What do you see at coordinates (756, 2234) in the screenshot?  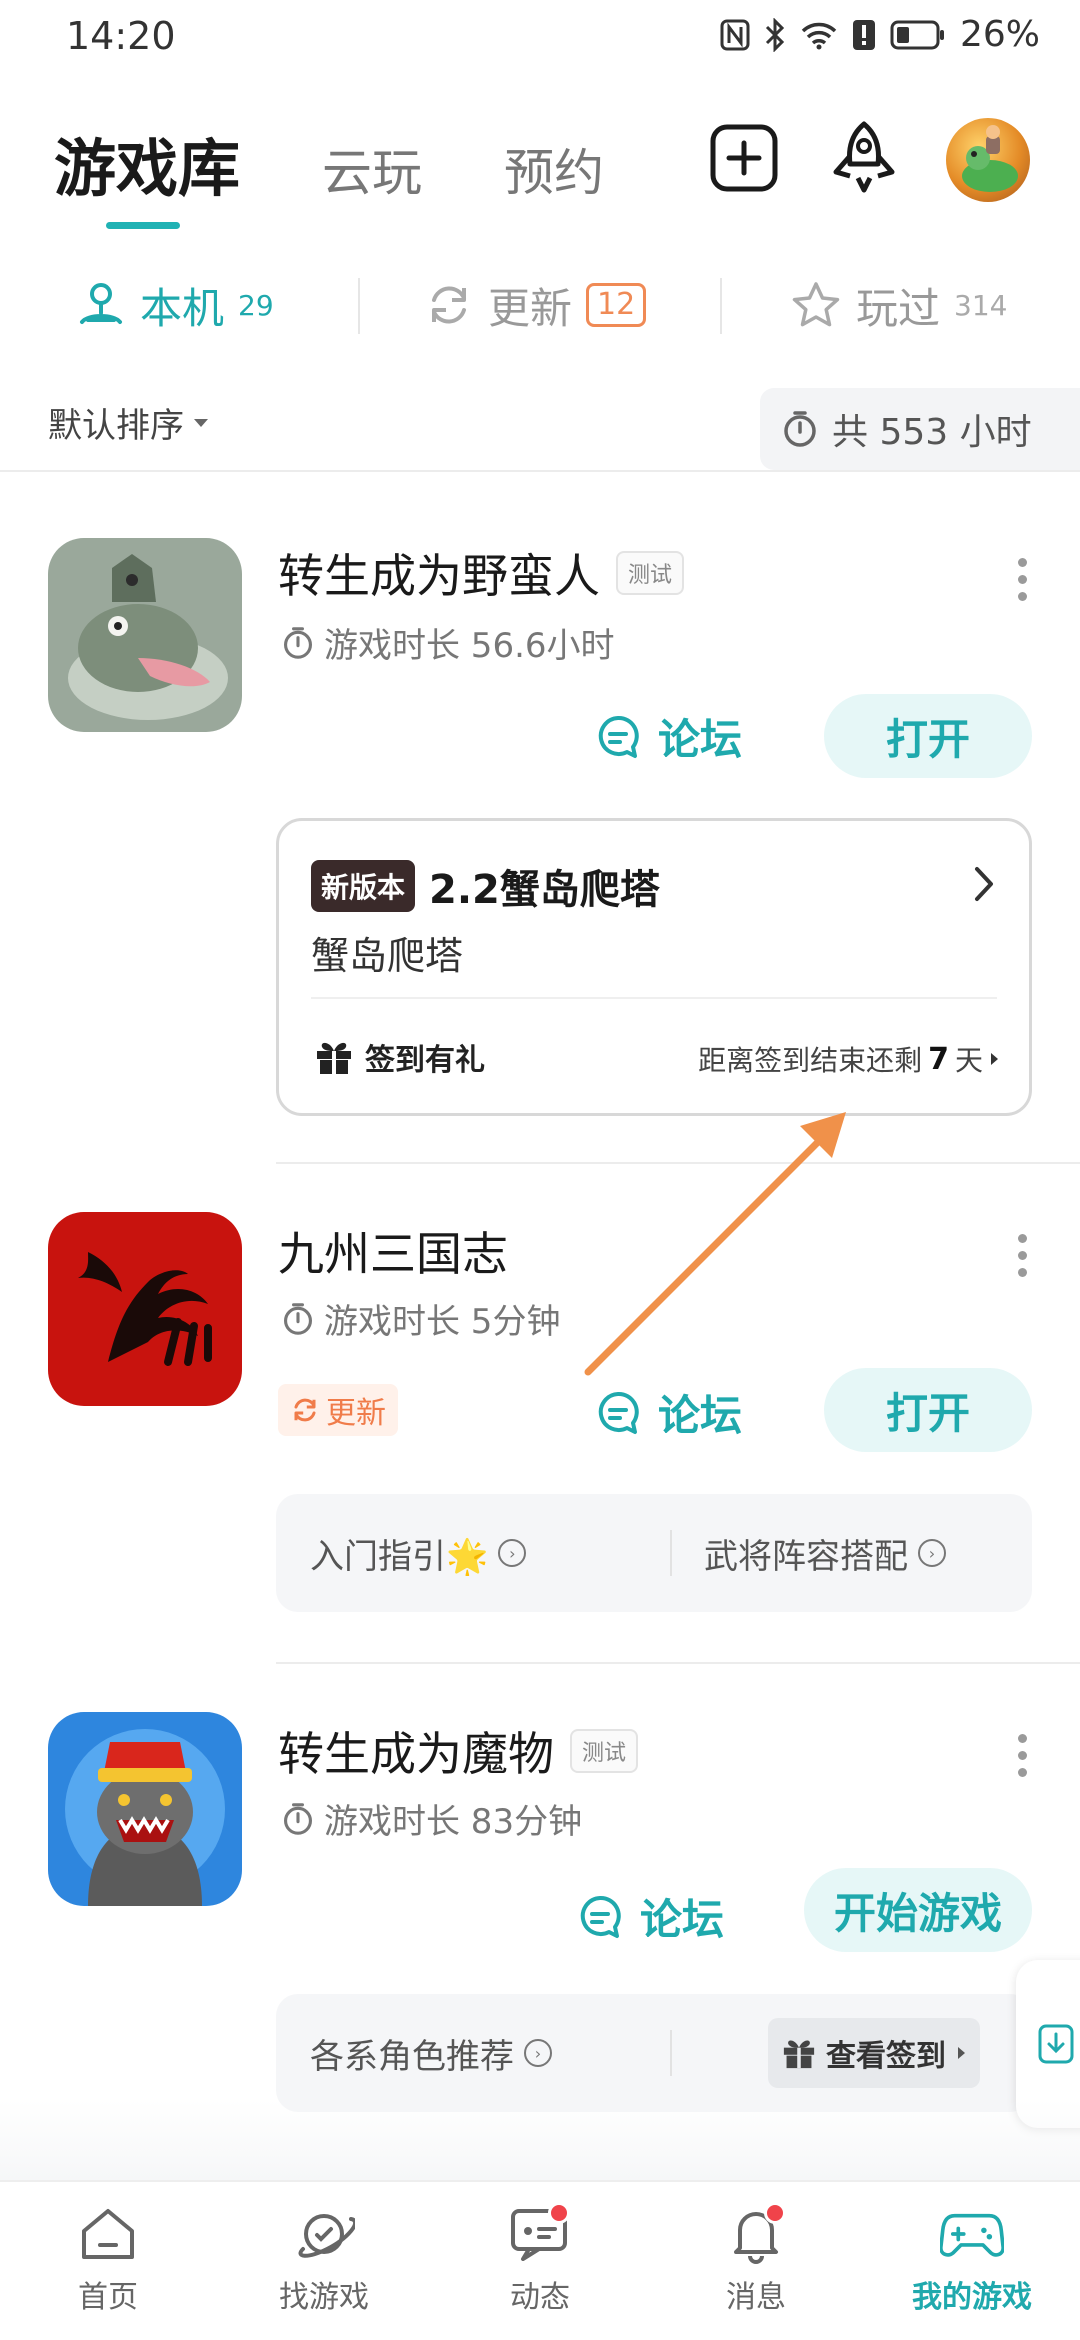 I see `bell-icon` at bounding box center [756, 2234].